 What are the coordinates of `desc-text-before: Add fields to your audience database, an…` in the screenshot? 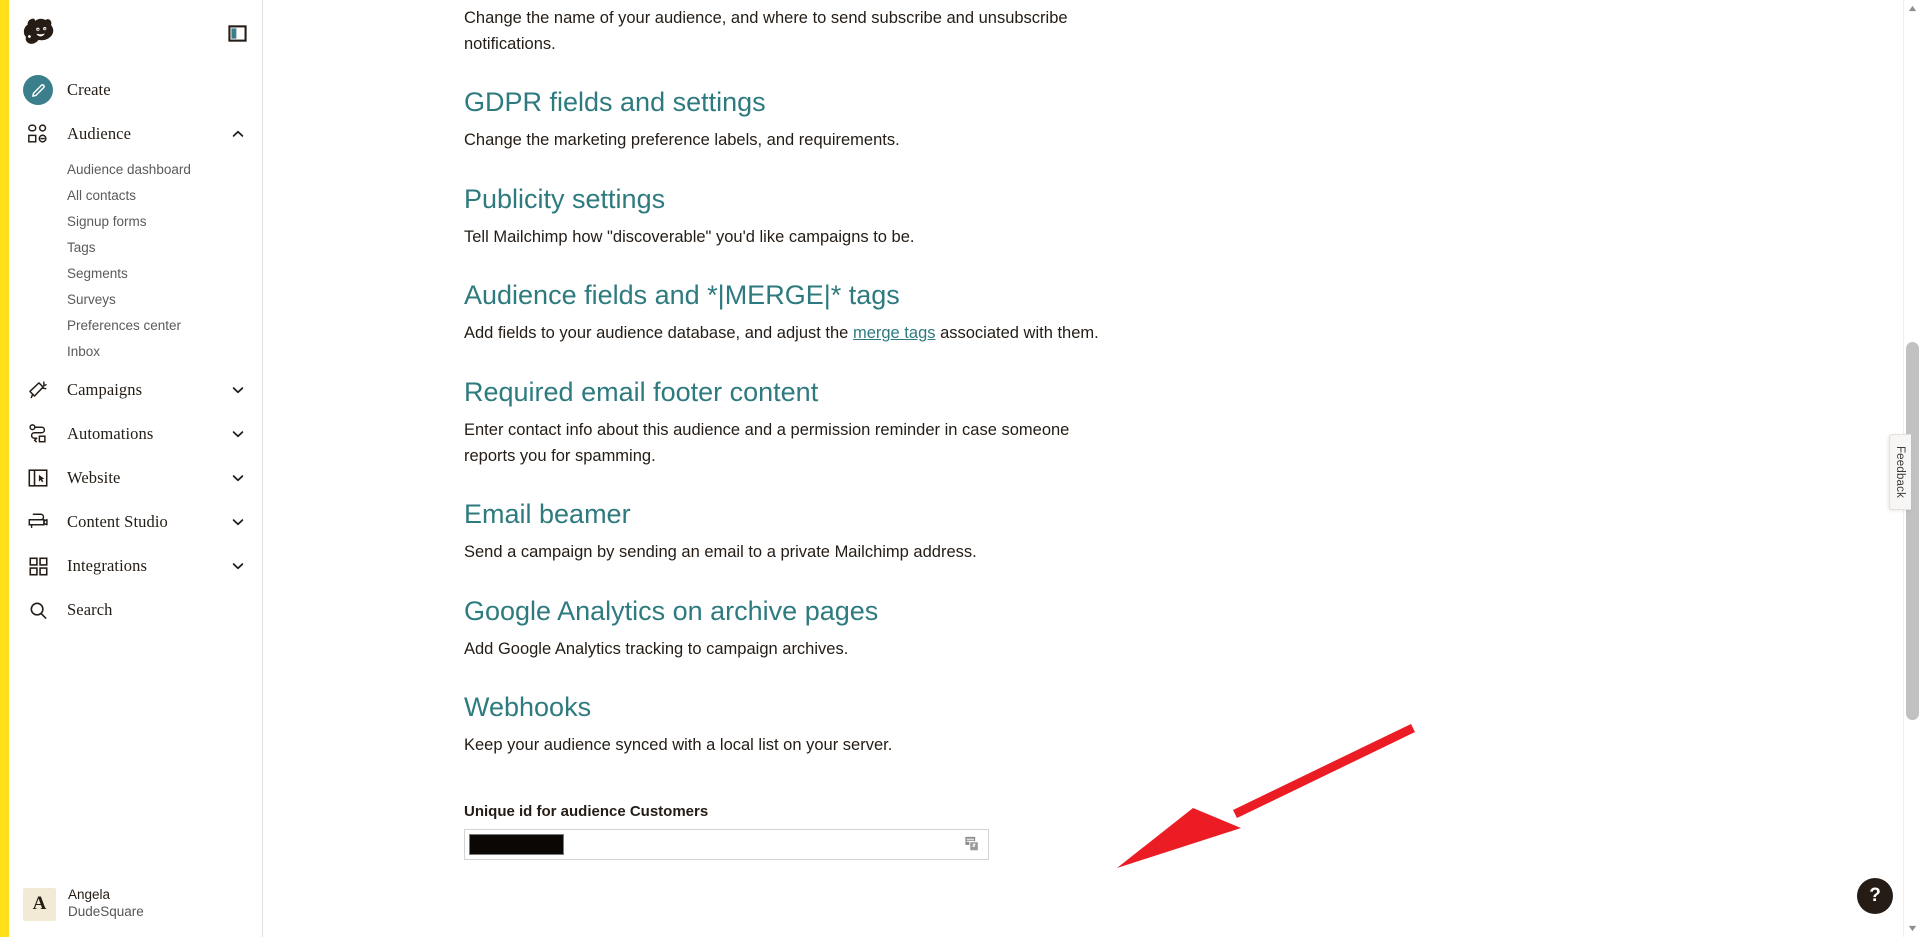 It's located at (658, 333).